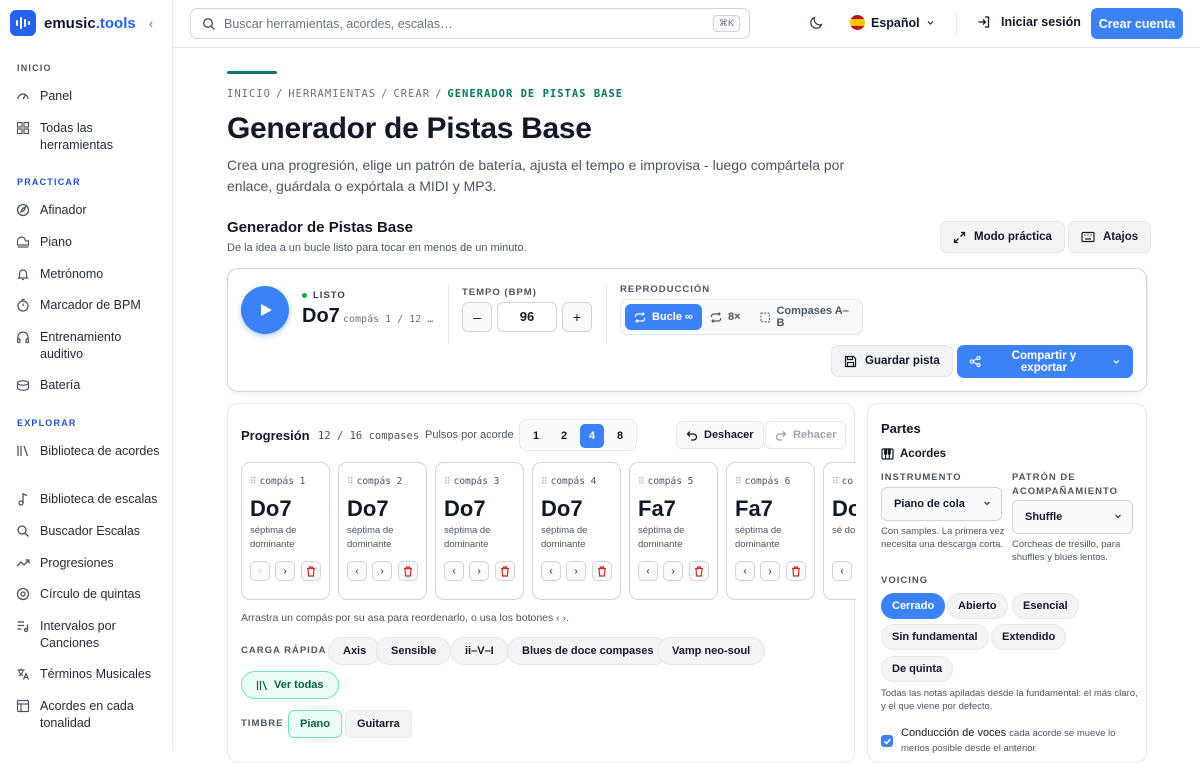  What do you see at coordinates (527, 317) in the screenshot?
I see `bpm-input: 96` at bounding box center [527, 317].